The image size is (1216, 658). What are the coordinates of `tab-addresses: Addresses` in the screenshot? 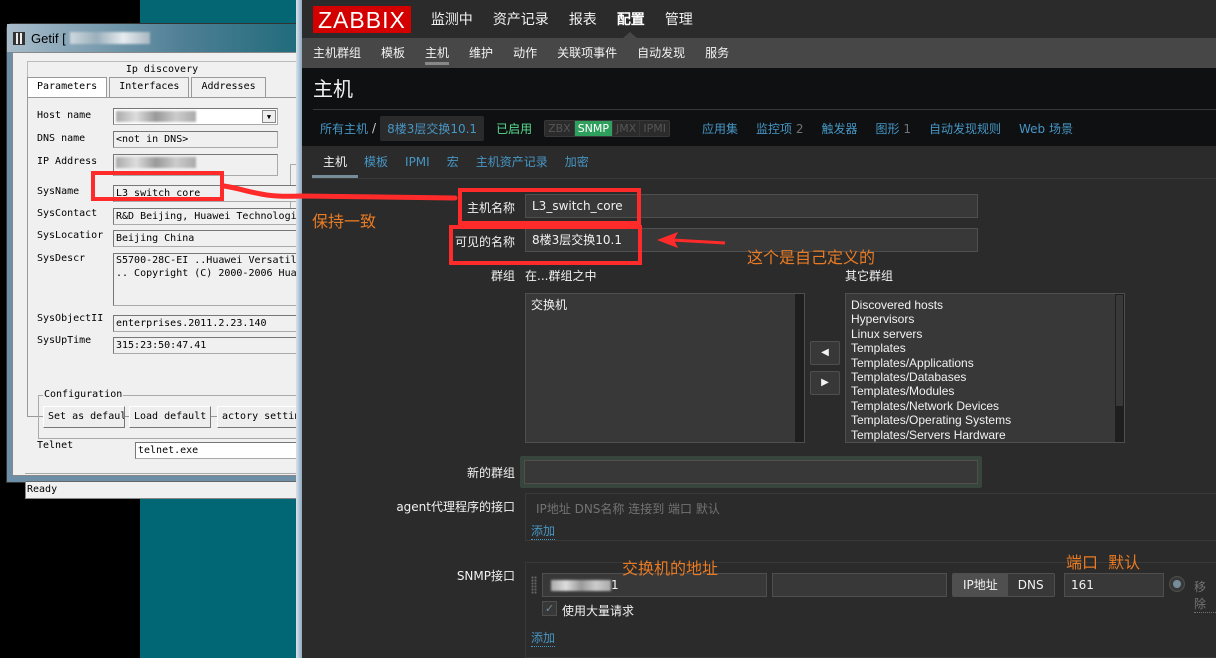 It's located at (228, 87).